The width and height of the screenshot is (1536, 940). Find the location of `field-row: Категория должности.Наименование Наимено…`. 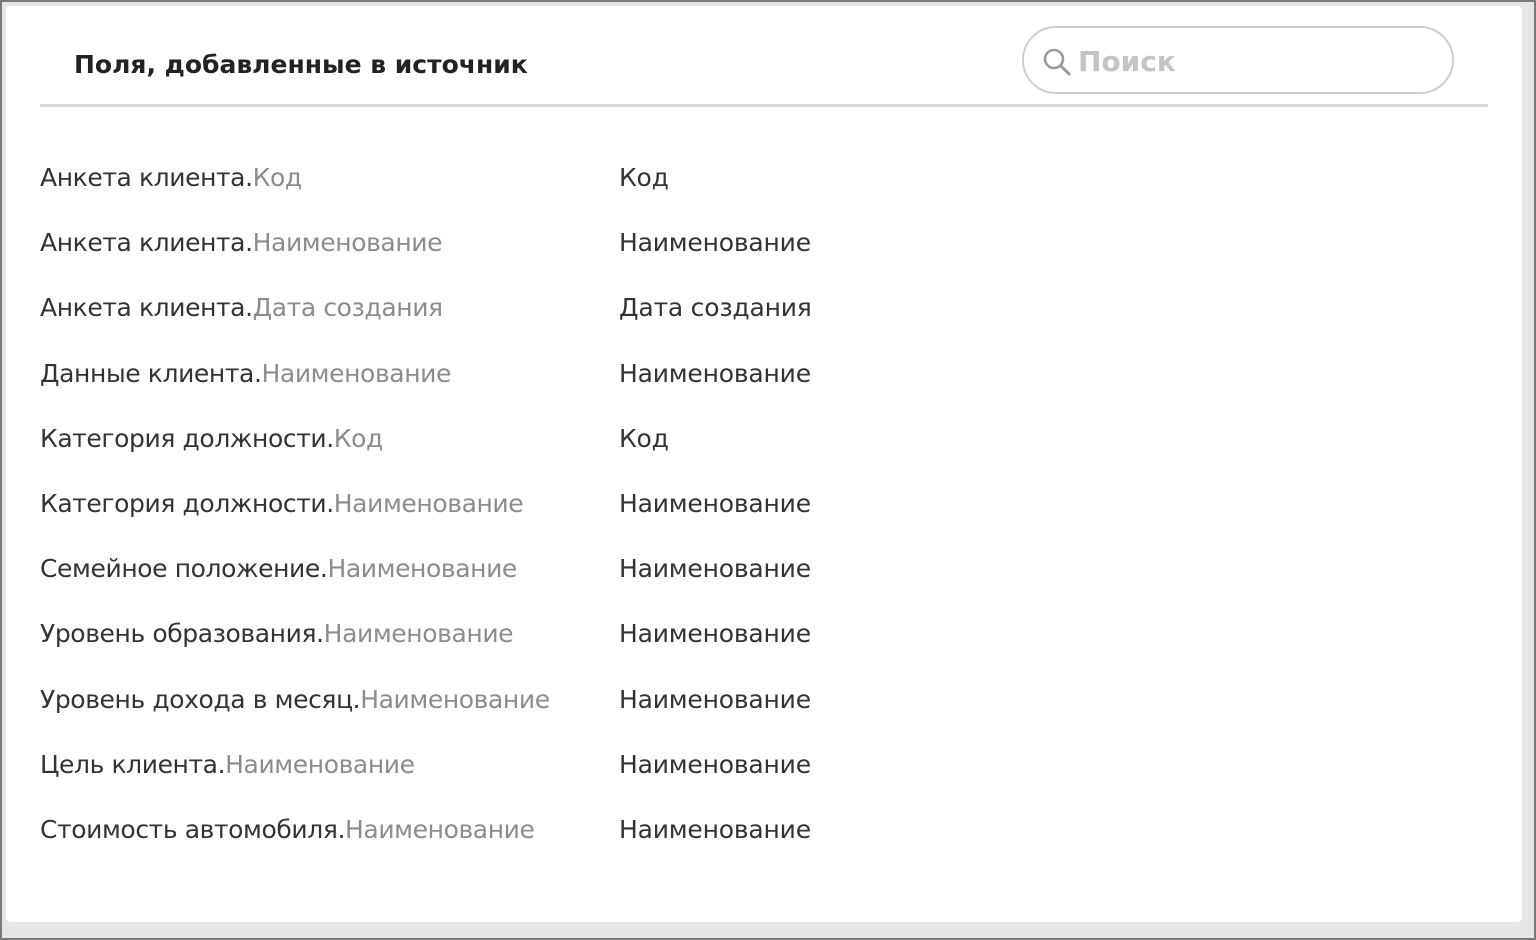

field-row: Категория должности.Наименование Наимено… is located at coordinates (540, 511).